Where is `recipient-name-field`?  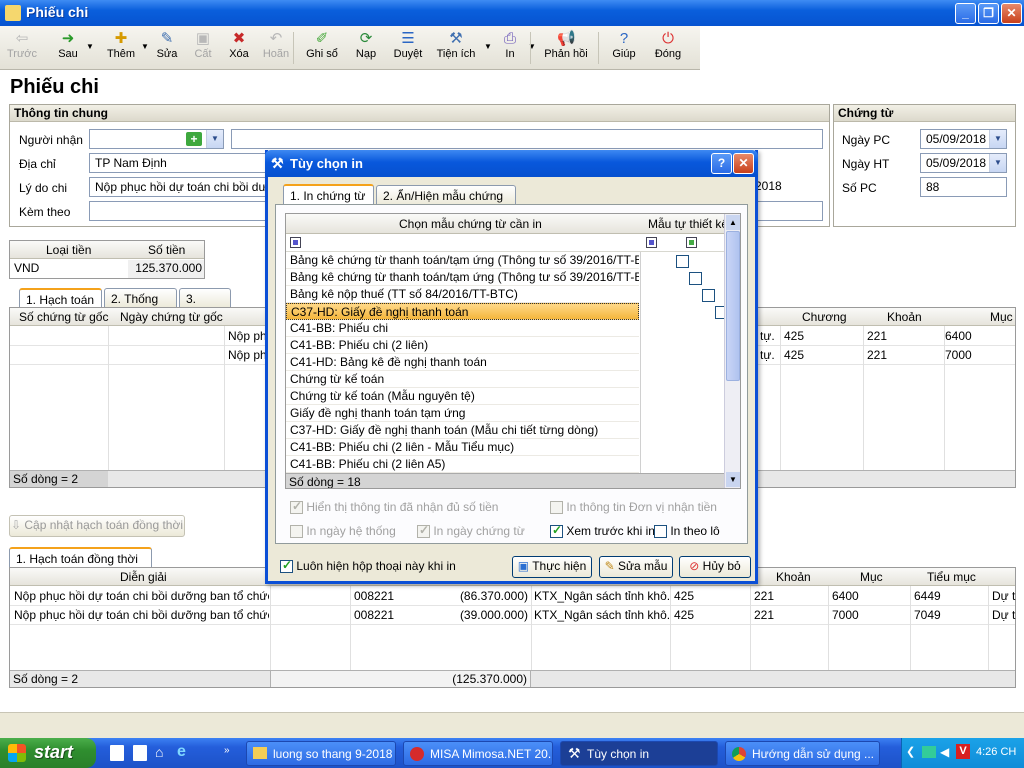
recipient-name-field is located at coordinates (527, 139).